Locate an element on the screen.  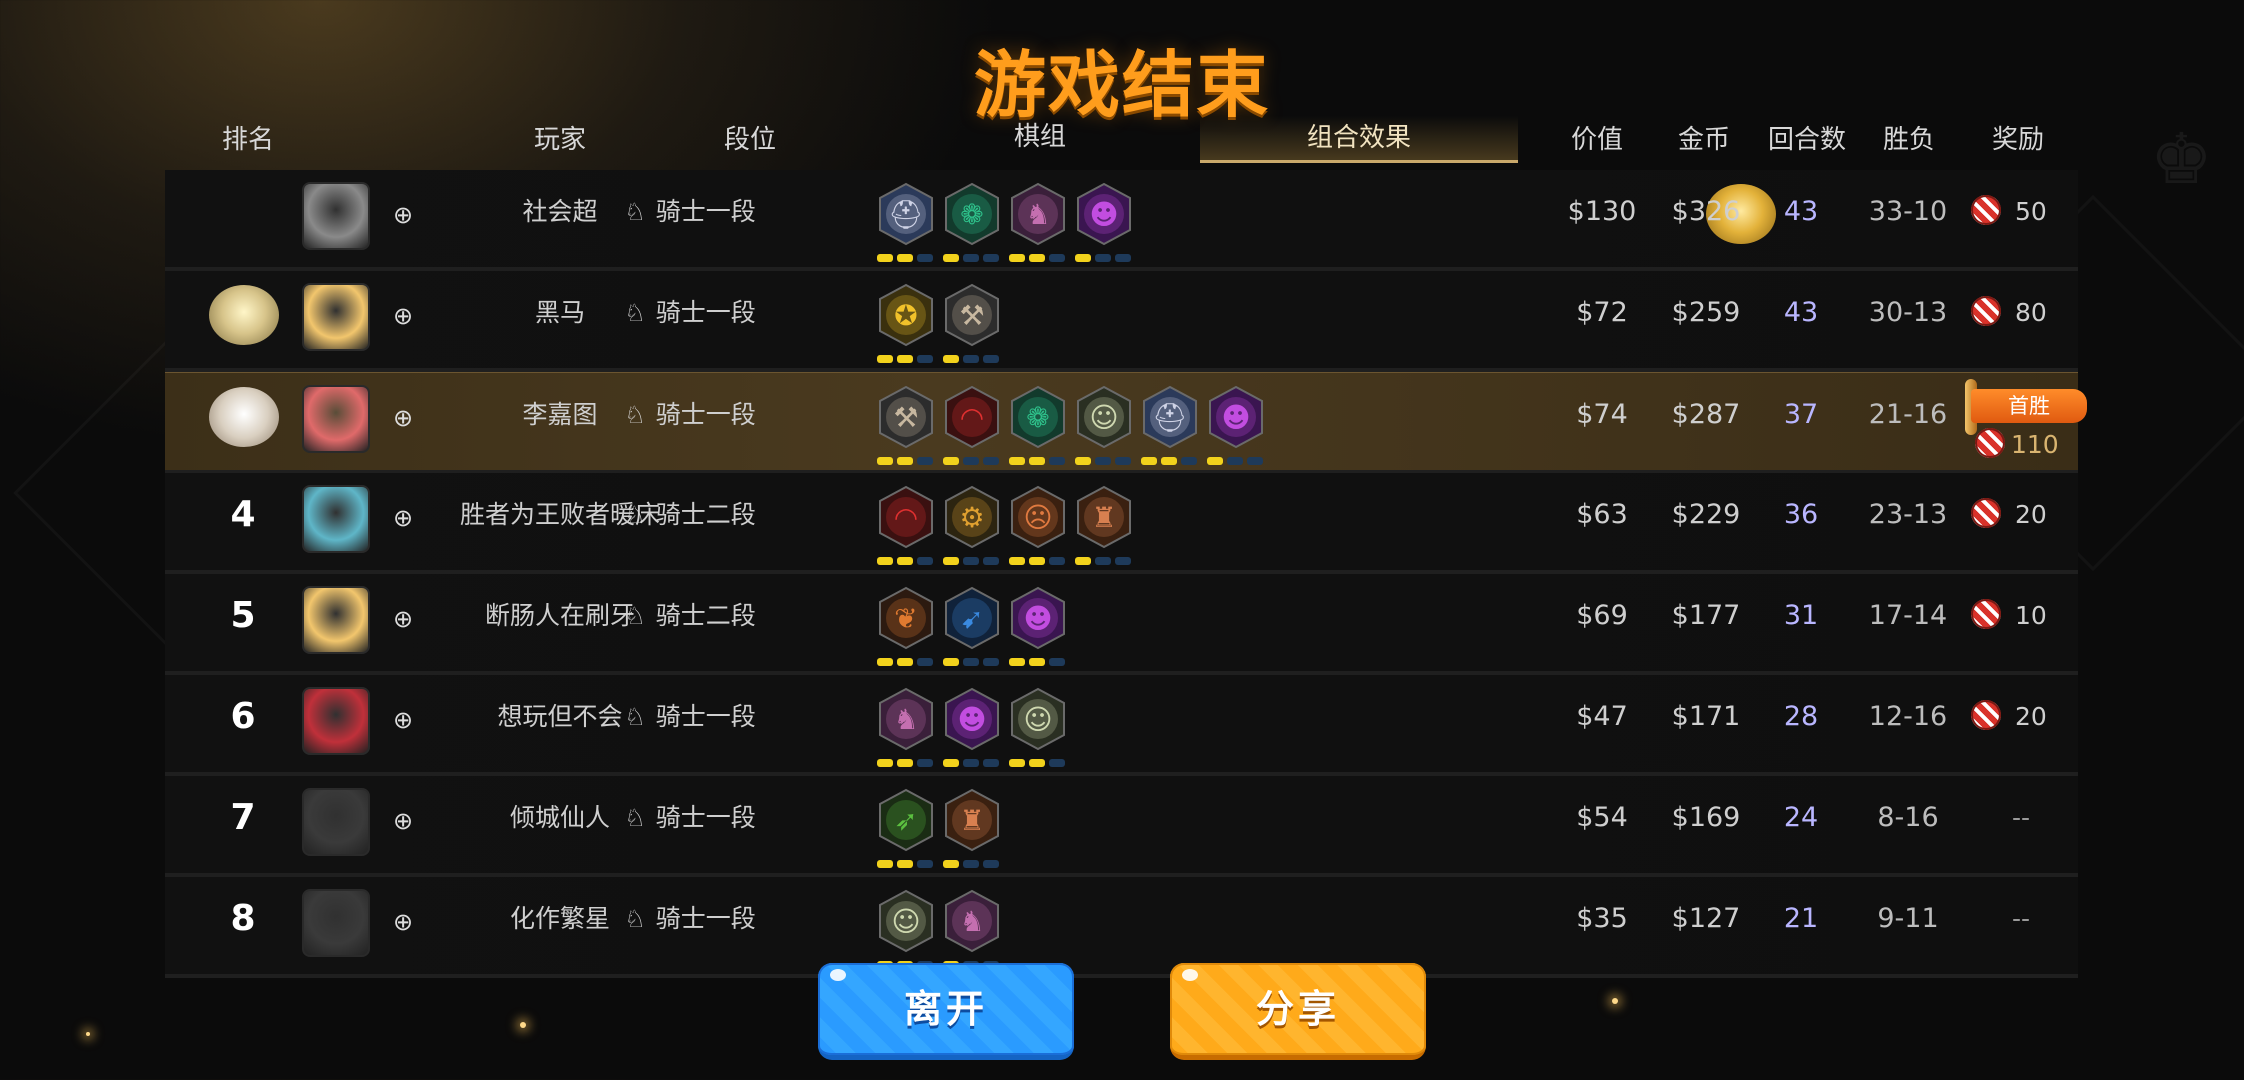
header-player: 玩家 is located at coordinates (560, 140).